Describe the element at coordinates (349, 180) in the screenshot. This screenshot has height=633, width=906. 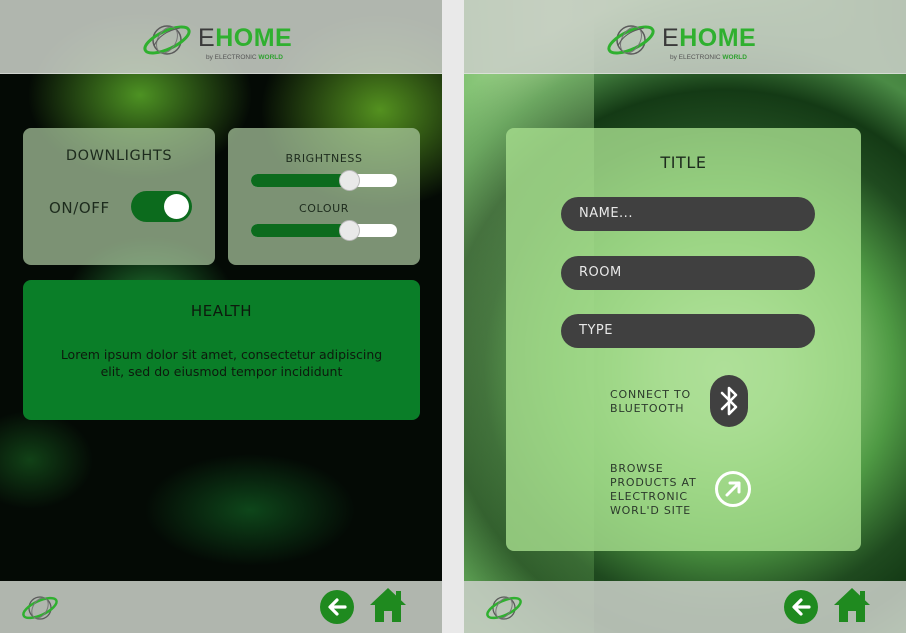
I see `brightness-slider-thumb` at that location.